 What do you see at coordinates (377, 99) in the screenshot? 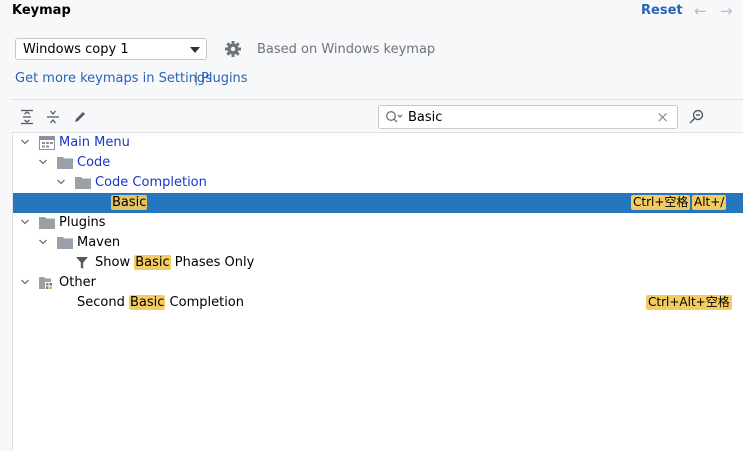
I see `divider` at bounding box center [377, 99].